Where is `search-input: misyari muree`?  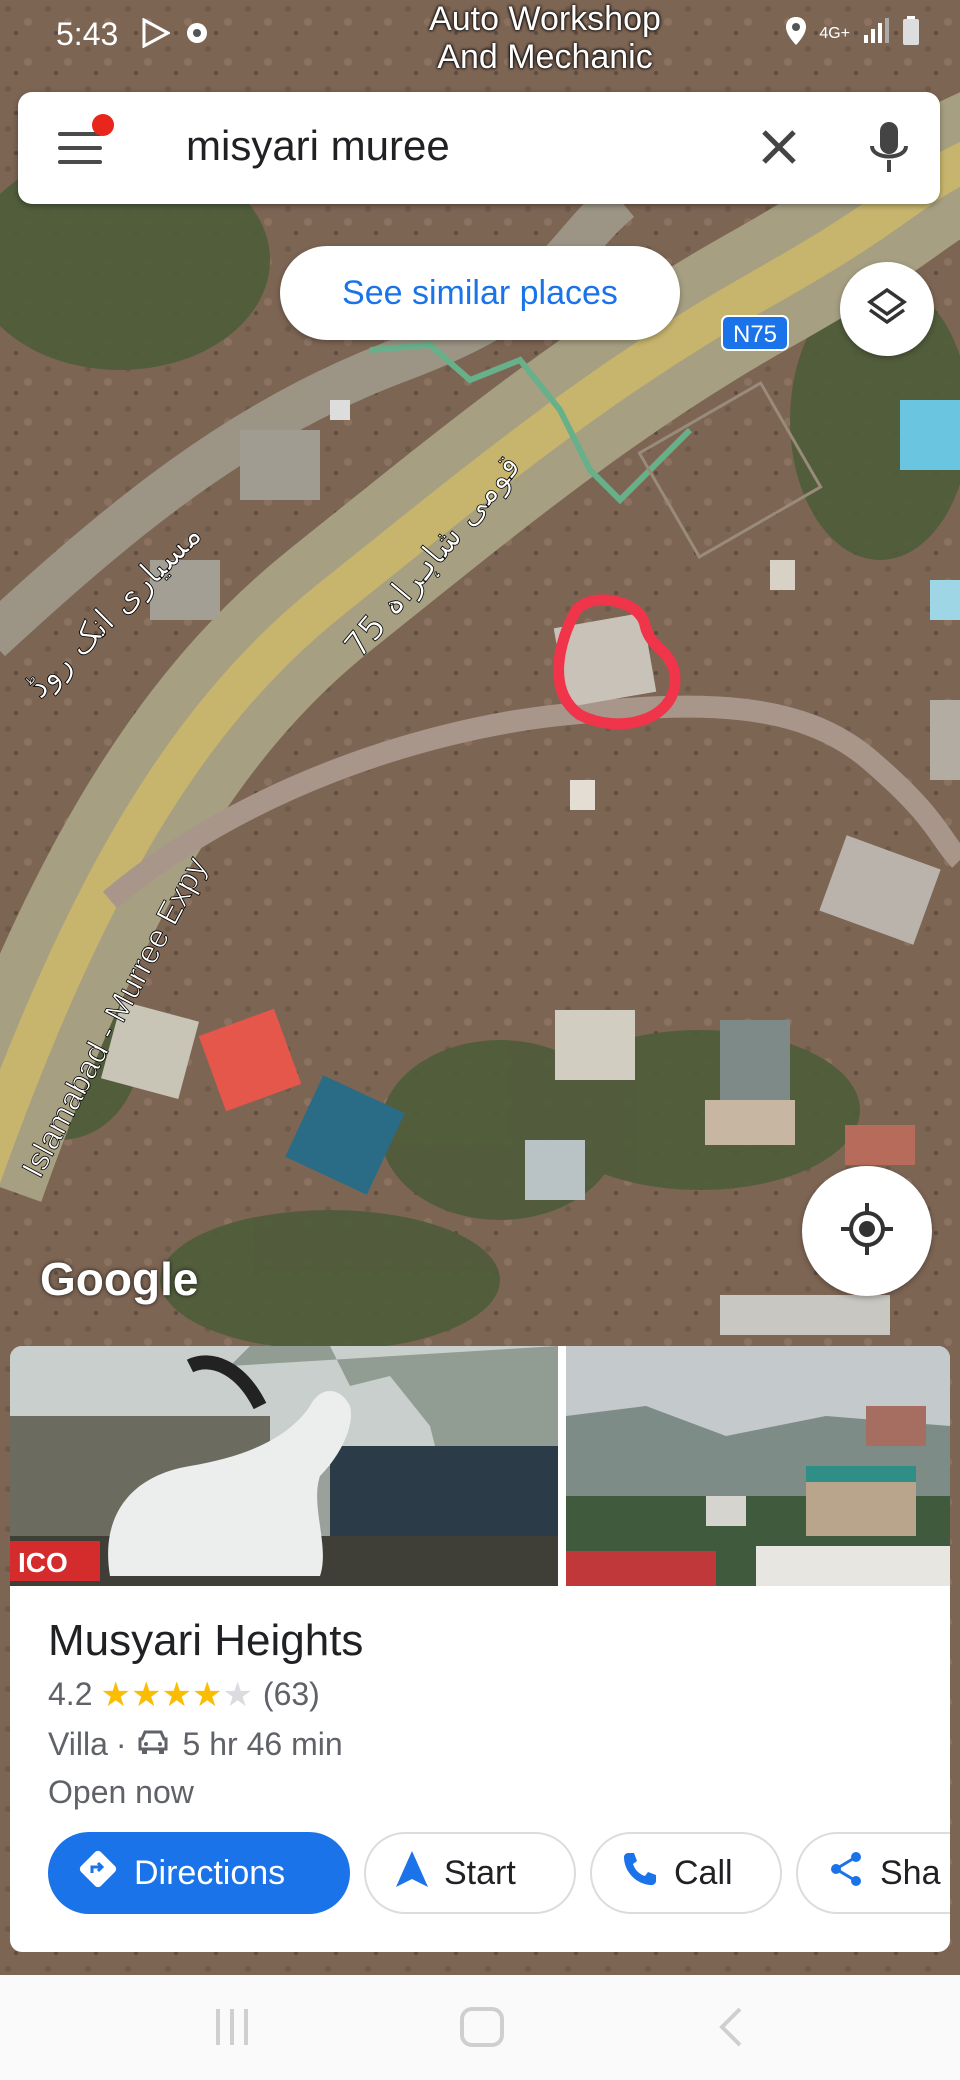 search-input: misyari muree is located at coordinates (318, 146).